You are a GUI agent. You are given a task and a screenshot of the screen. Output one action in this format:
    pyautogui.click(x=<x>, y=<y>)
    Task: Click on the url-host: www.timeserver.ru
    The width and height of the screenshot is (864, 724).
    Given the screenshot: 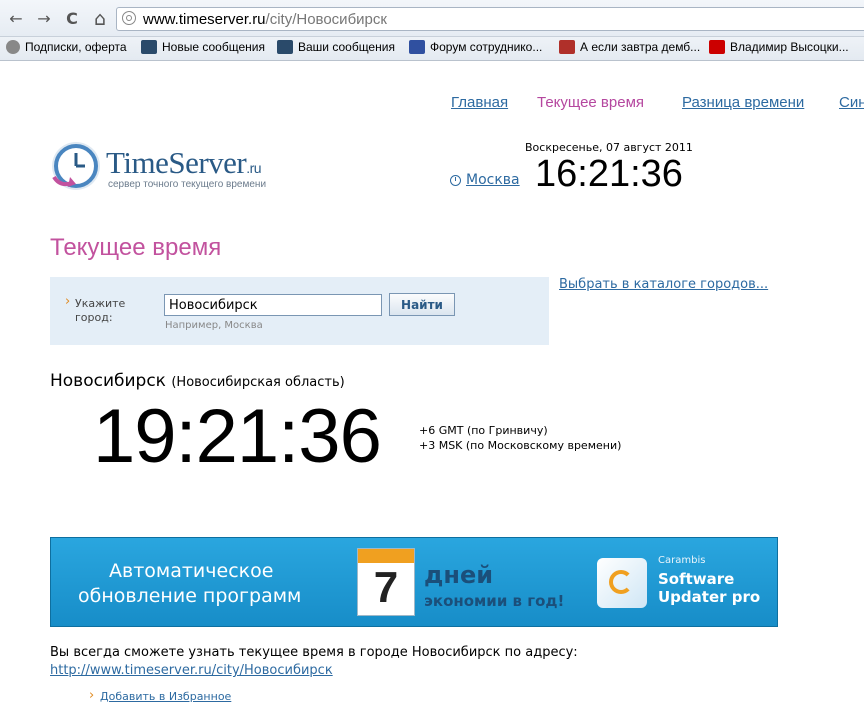 What is the action you would take?
    pyautogui.click(x=204, y=19)
    